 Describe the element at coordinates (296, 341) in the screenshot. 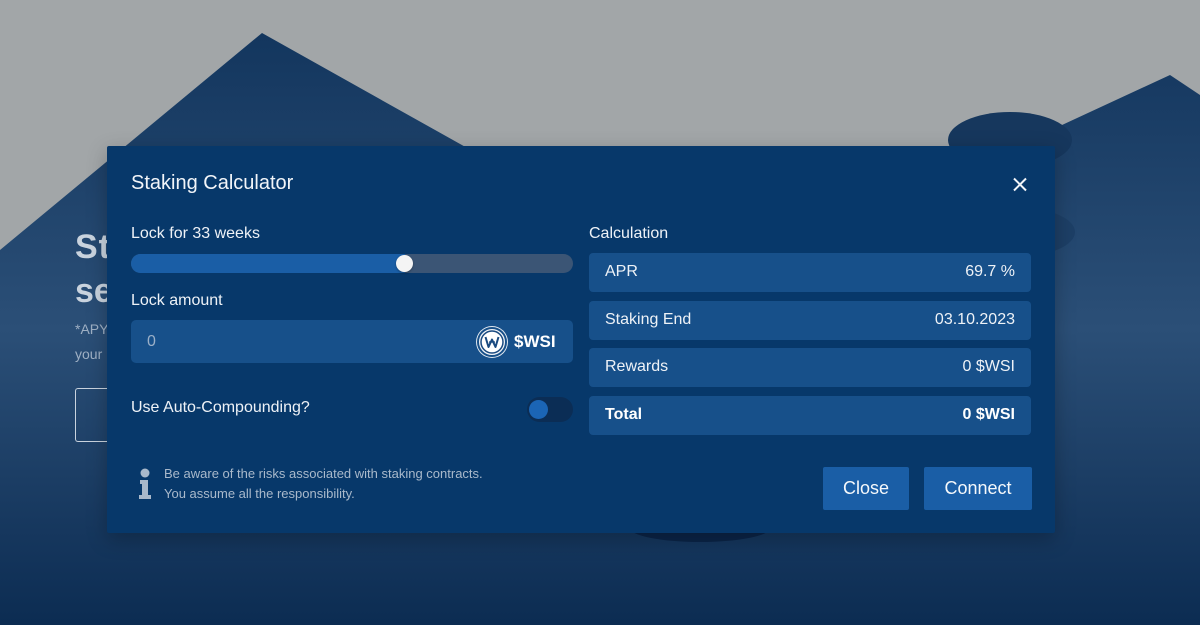

I see `lock-amount-input` at that location.